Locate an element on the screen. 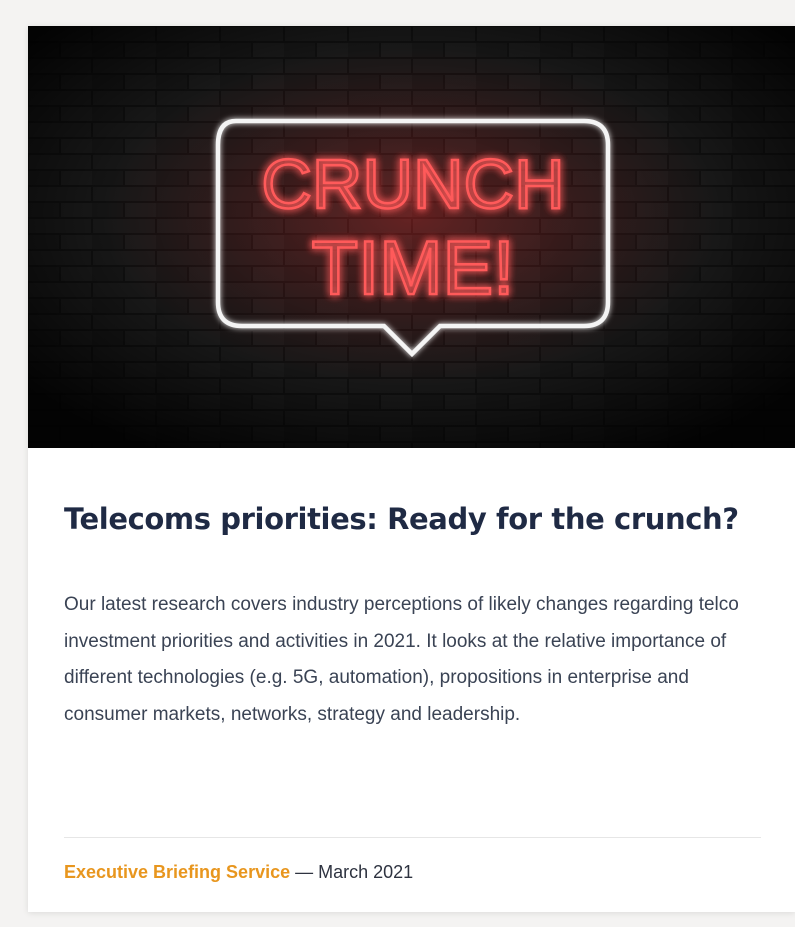 This screenshot has height=927, width=795. publish-date: March 2021 is located at coordinates (366, 872).